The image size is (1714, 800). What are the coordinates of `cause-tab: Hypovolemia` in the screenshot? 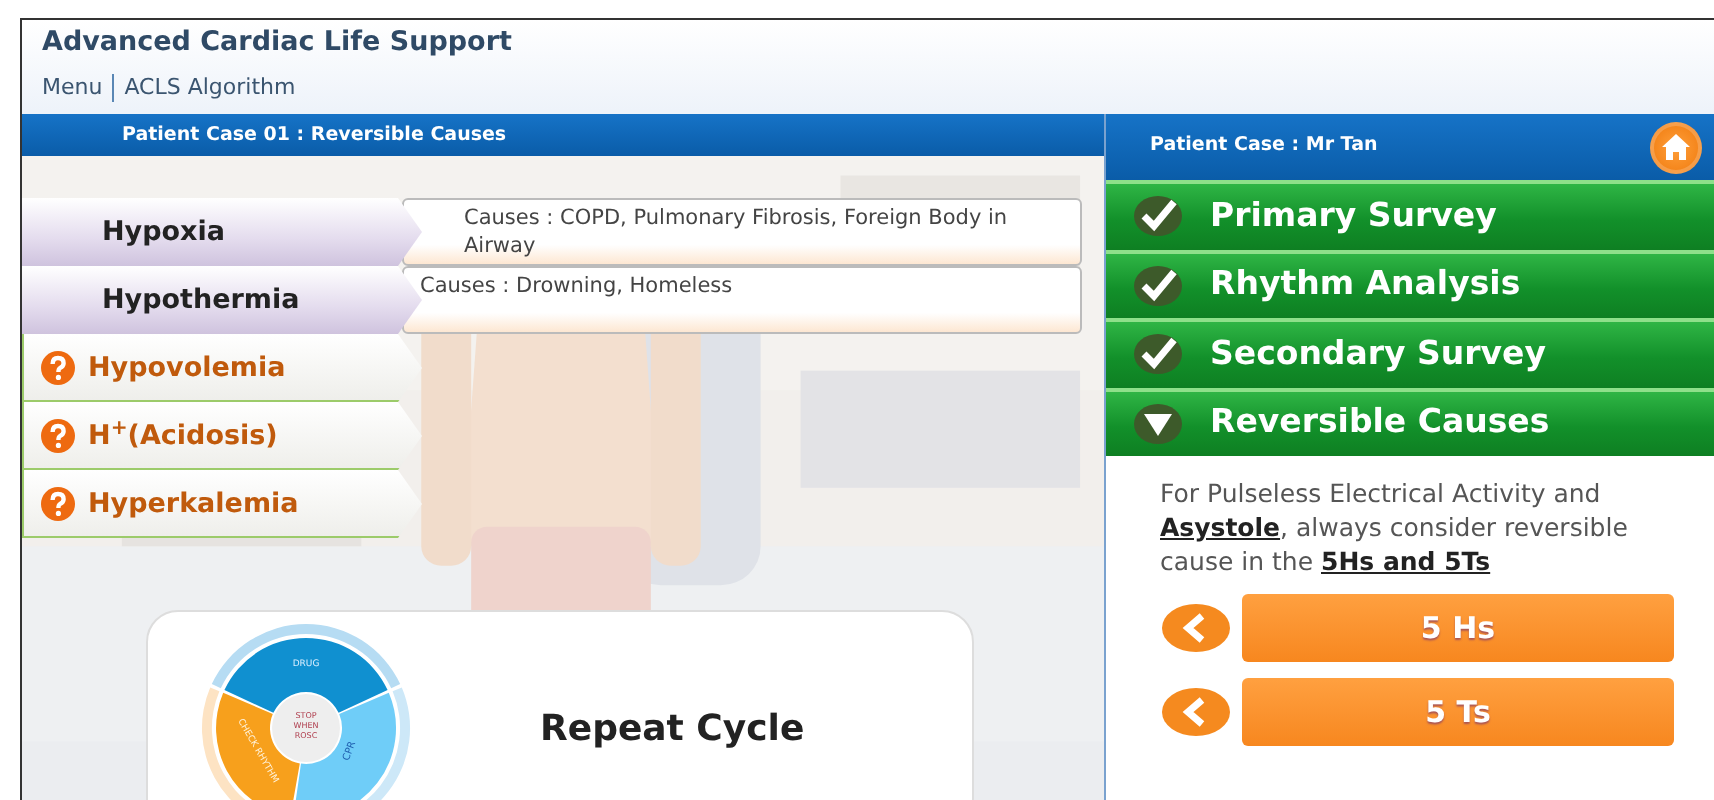 It's located at (222, 368).